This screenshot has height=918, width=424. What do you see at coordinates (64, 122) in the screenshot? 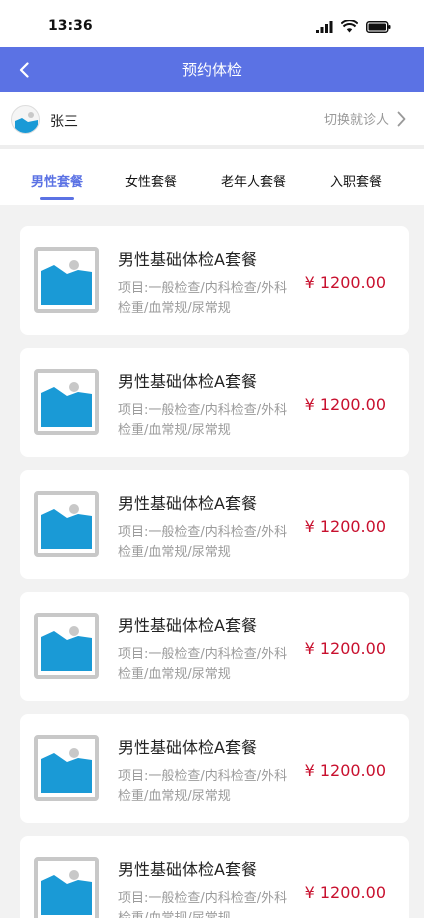
I see `patient-name: 张三` at bounding box center [64, 122].